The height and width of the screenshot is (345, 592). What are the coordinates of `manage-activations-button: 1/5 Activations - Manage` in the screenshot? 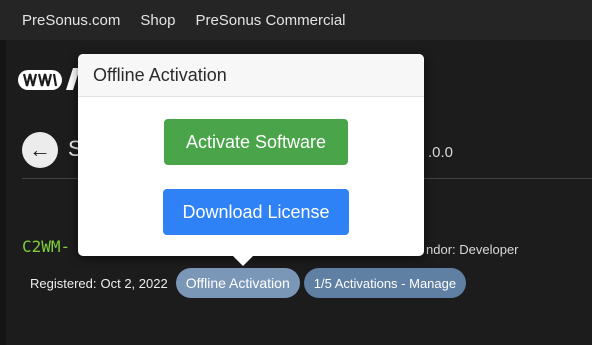 It's located at (385, 283).